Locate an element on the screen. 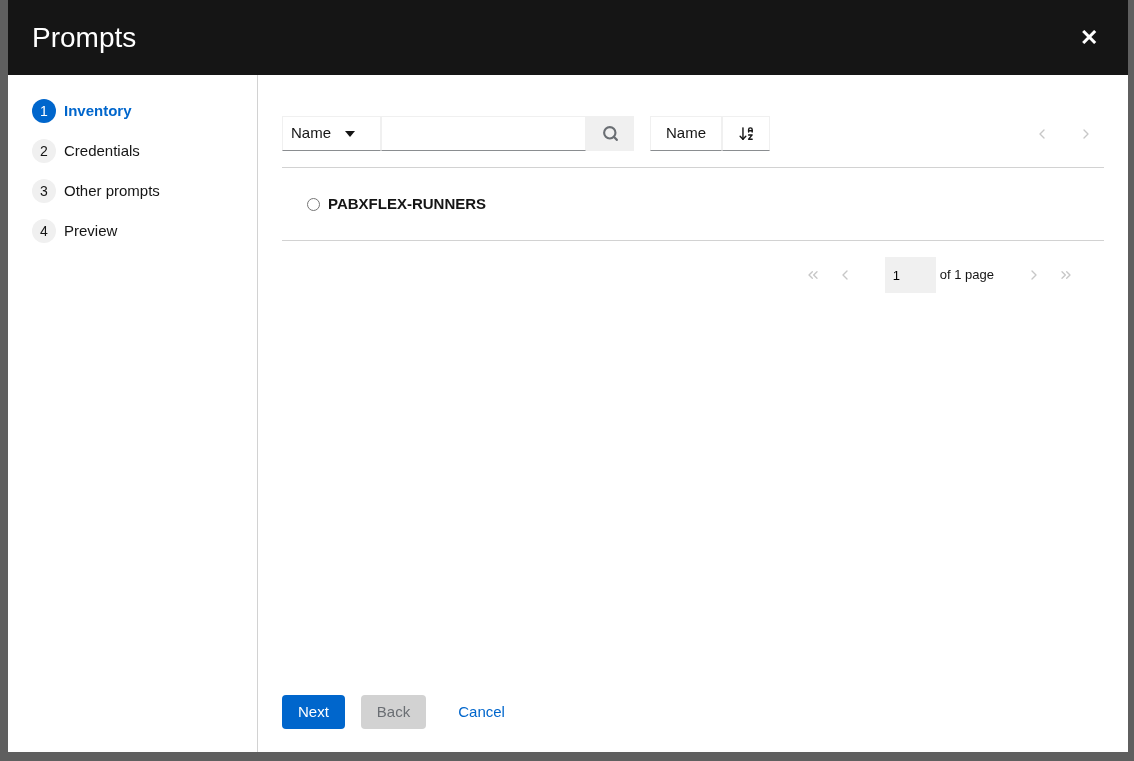  wizard-step: 4 Preview is located at coordinates (144, 231).